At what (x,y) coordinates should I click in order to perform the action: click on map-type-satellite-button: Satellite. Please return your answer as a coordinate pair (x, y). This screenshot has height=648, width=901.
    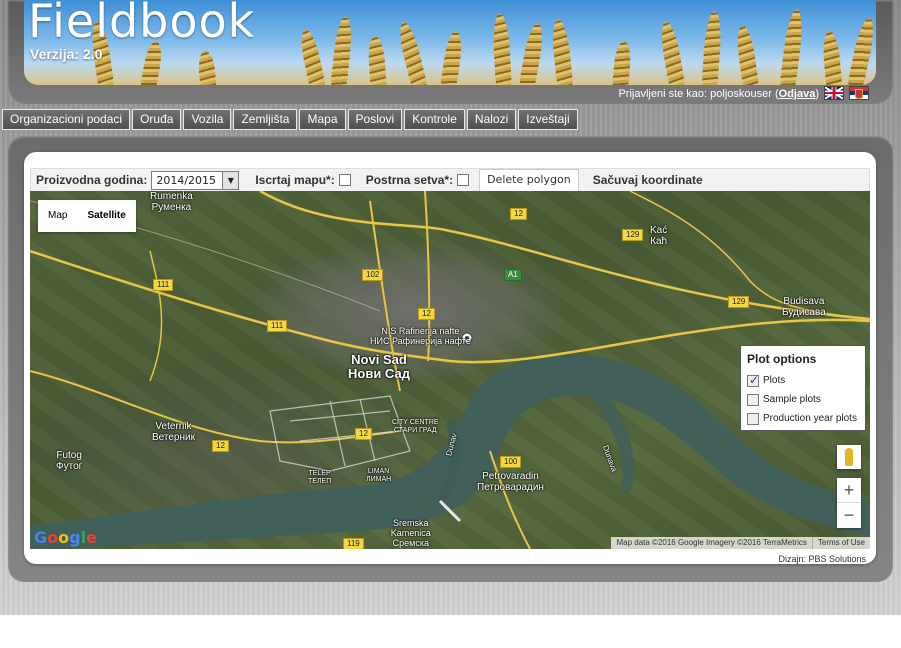
    Looking at the image, I should click on (106, 216).